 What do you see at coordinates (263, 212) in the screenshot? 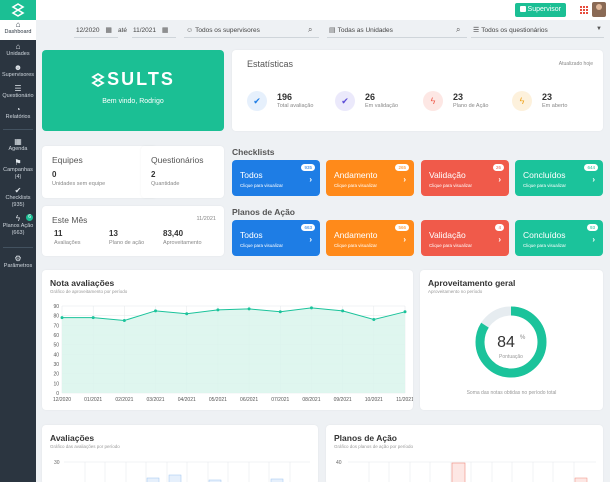
I see `planos-title: Planos de Ação` at bounding box center [263, 212].